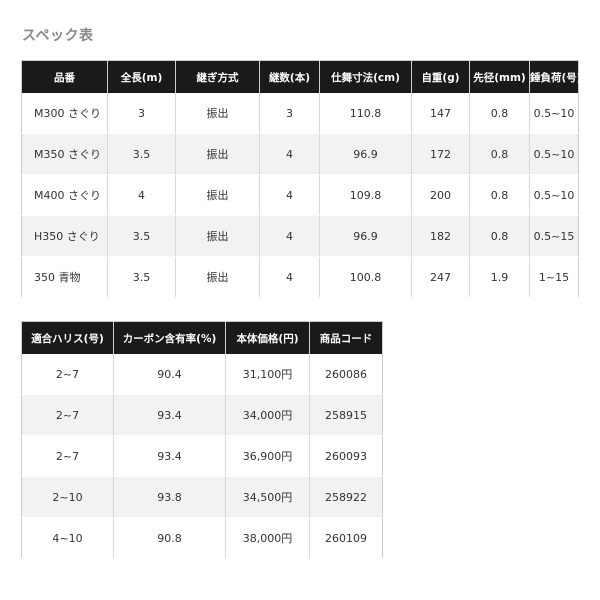  I want to click on column-header: 適合ハリス(号), so click(67, 337).